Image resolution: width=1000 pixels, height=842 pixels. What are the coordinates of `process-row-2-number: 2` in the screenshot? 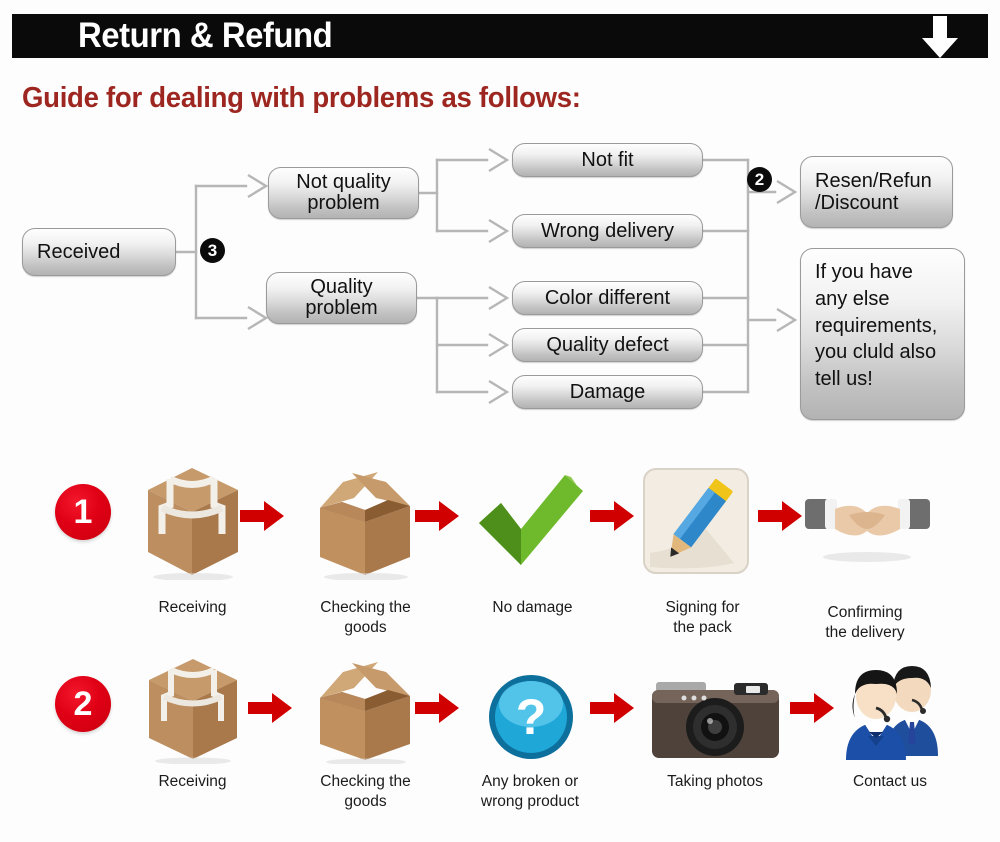 It's located at (83, 704).